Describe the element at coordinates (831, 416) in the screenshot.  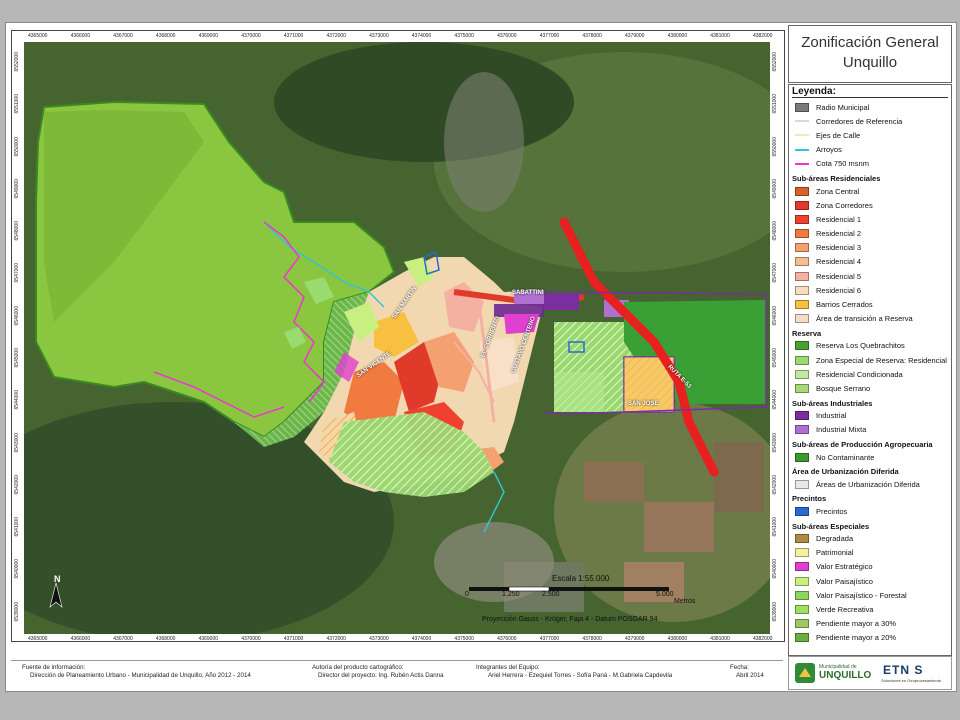
I see `legend-item-label: Industrial` at that location.